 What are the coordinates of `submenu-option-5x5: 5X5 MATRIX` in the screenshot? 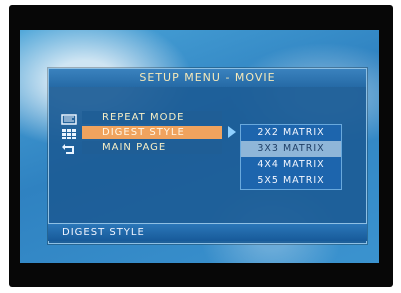 It's located at (291, 181).